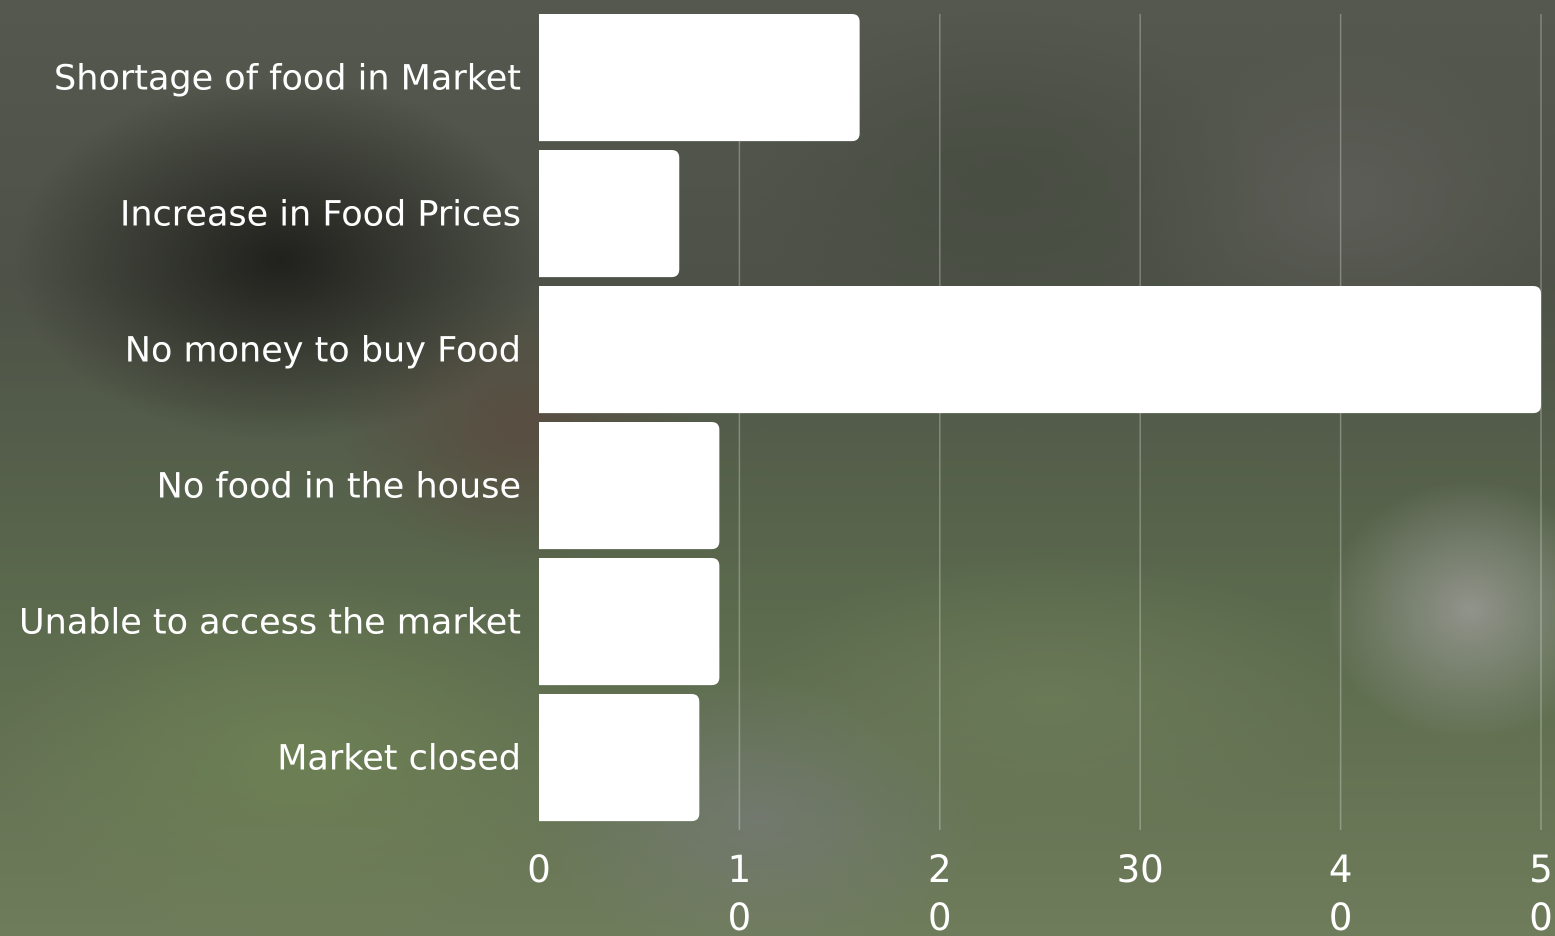 Image resolution: width=1555 pixels, height=936 pixels. What do you see at coordinates (1040, 892) in the screenshot?
I see `x-axis-tick-labels: 0 1 0 2 0 30 4 0 5 0` at bounding box center [1040, 892].